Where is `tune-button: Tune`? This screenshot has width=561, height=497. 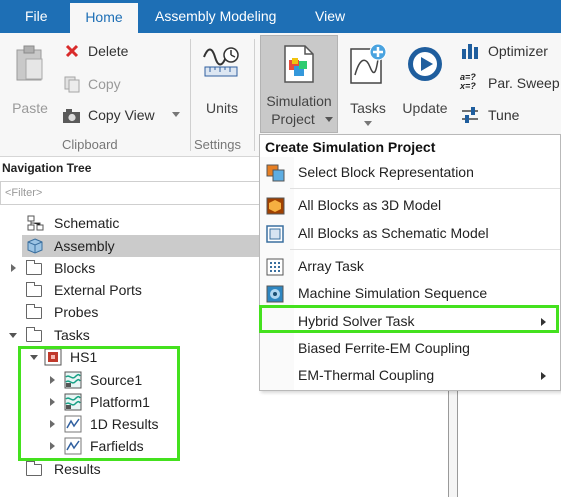 tune-button: Tune is located at coordinates (510, 116).